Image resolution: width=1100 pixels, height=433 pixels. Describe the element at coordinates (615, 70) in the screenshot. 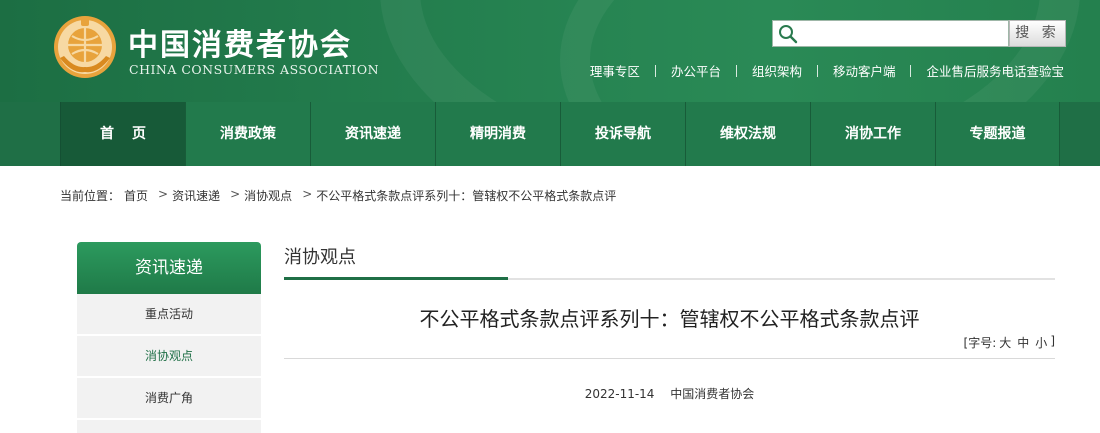

I see `top-link-council: 理事专区` at that location.